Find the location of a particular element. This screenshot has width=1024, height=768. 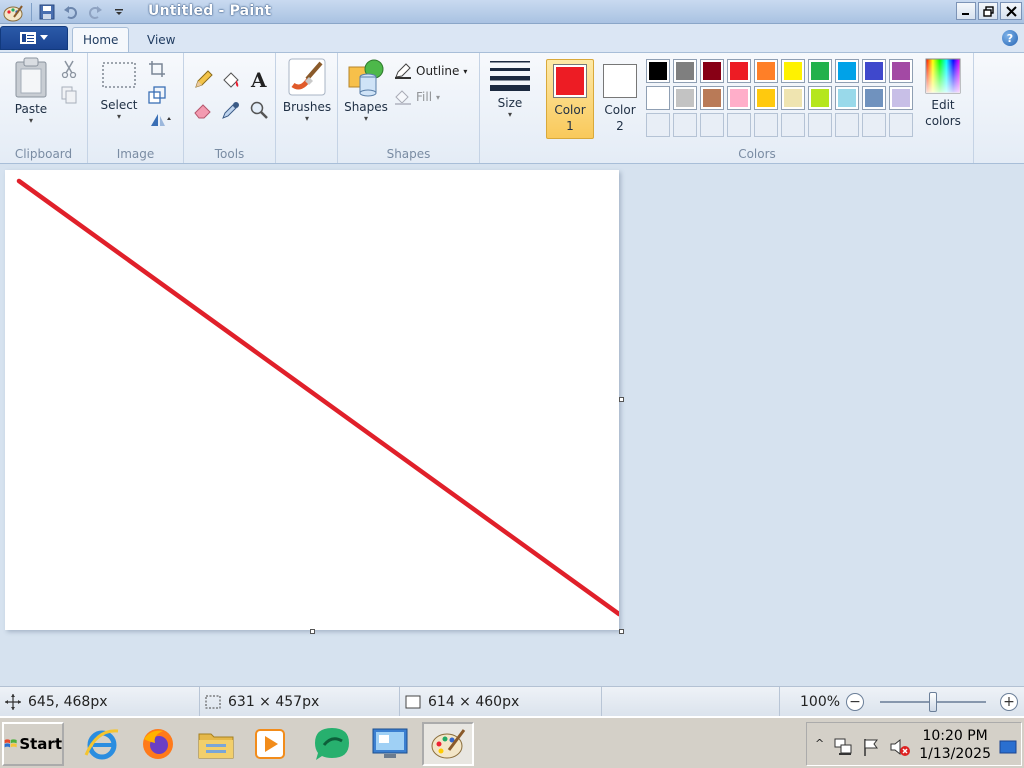

undo-icon is located at coordinates (70, 12).